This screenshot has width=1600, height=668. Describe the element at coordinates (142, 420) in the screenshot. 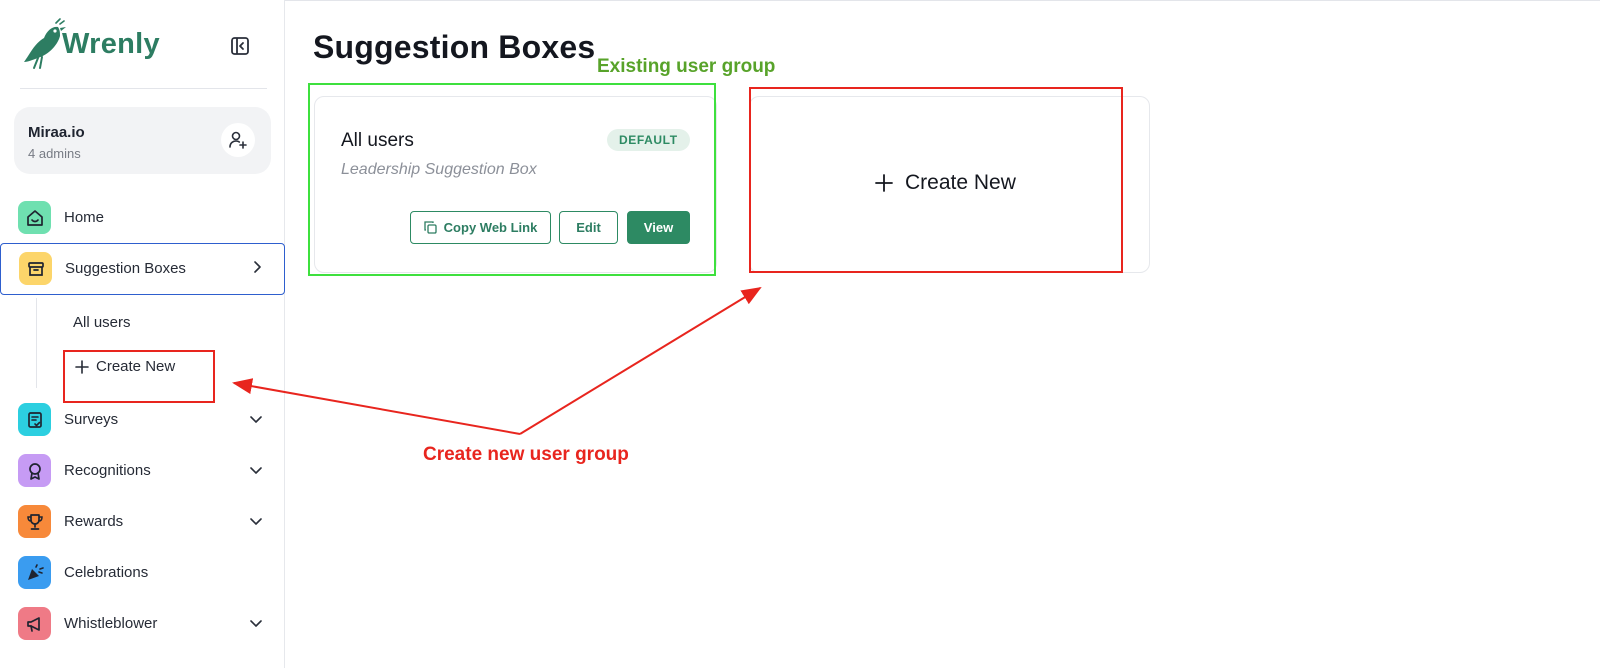

I see `sidebar-item-surveys: Surveys` at that location.